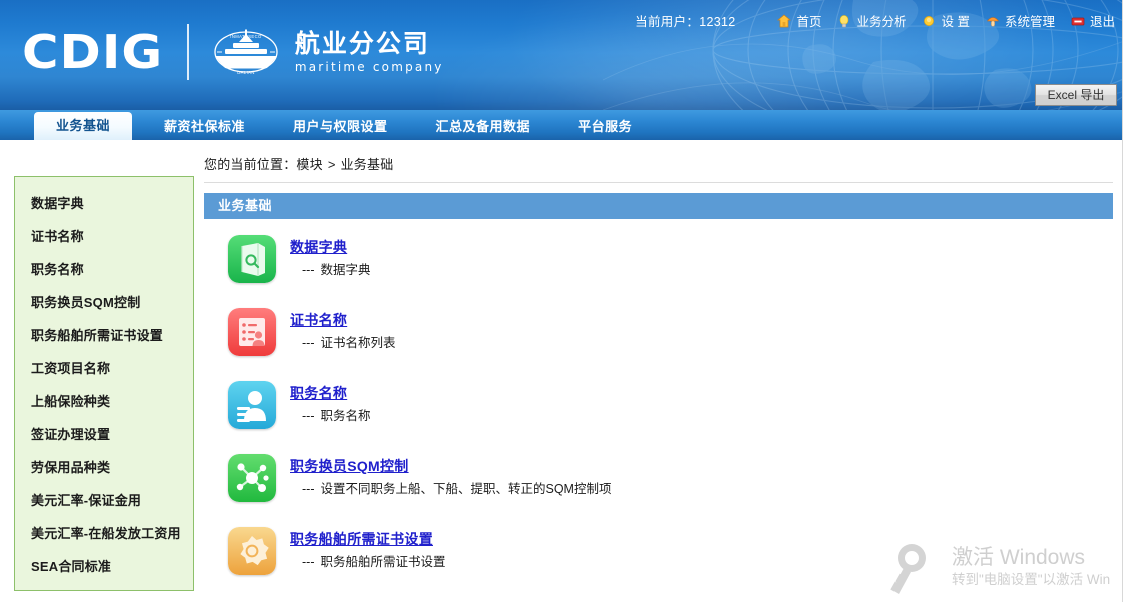  I want to click on sidebar-item-position-name: 职务名称, so click(104, 269).